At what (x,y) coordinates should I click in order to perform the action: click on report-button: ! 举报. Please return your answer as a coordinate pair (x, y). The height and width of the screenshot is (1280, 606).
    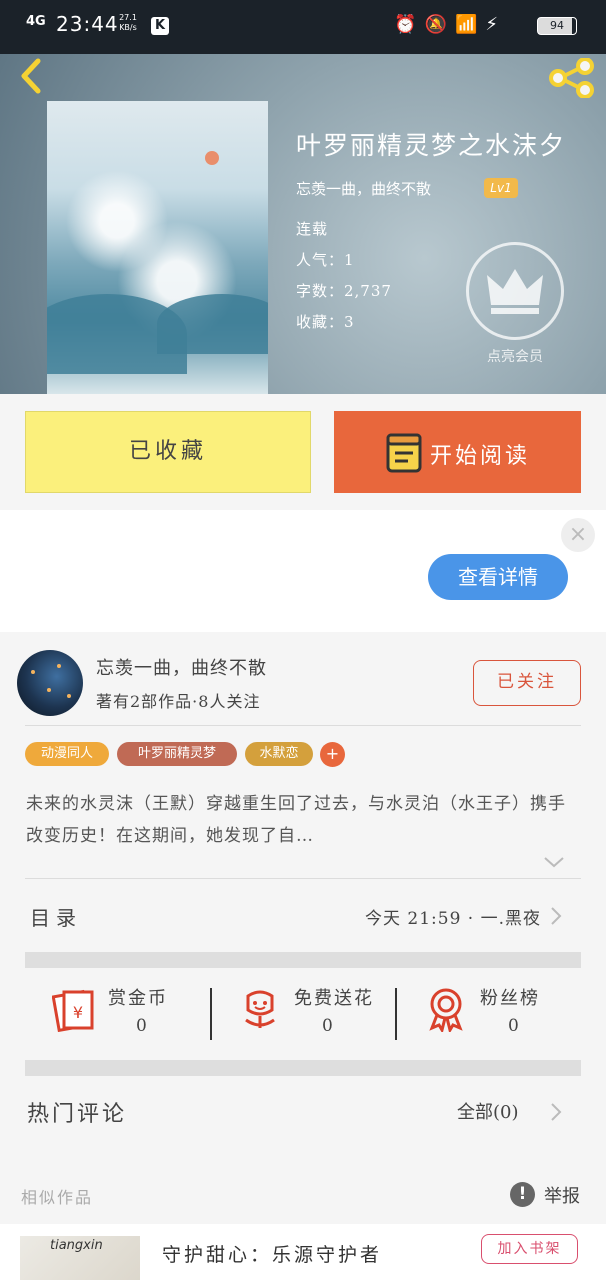
    Looking at the image, I should click on (549, 1195).